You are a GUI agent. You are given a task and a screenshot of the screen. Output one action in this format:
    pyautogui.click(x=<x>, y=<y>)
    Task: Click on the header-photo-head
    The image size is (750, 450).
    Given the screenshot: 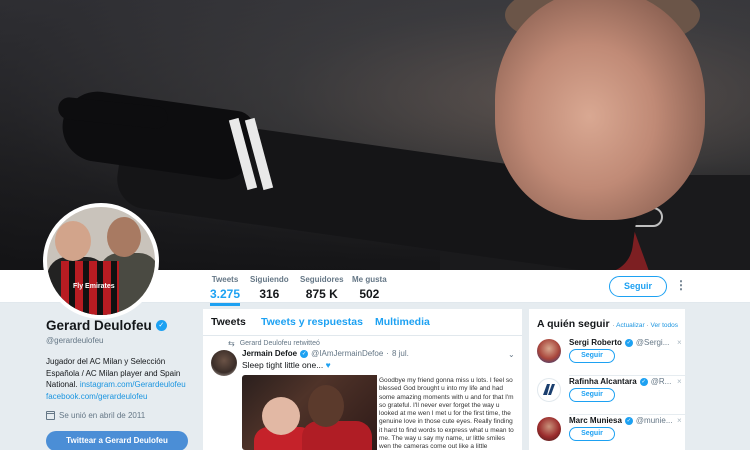 What is the action you would take?
    pyautogui.click(x=600, y=110)
    